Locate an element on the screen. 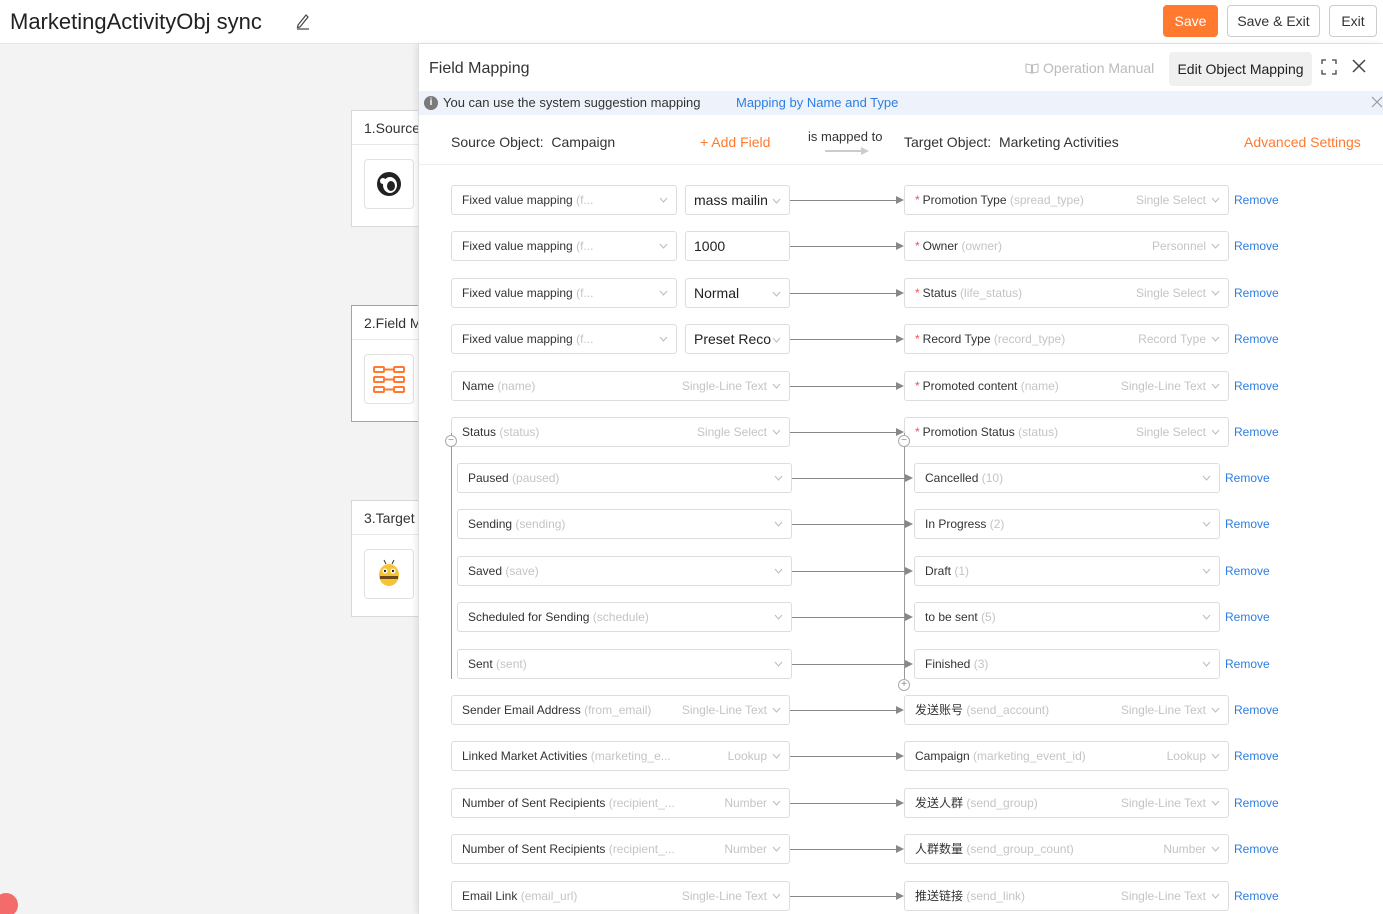  add-field-button: + Add Field is located at coordinates (735, 142).